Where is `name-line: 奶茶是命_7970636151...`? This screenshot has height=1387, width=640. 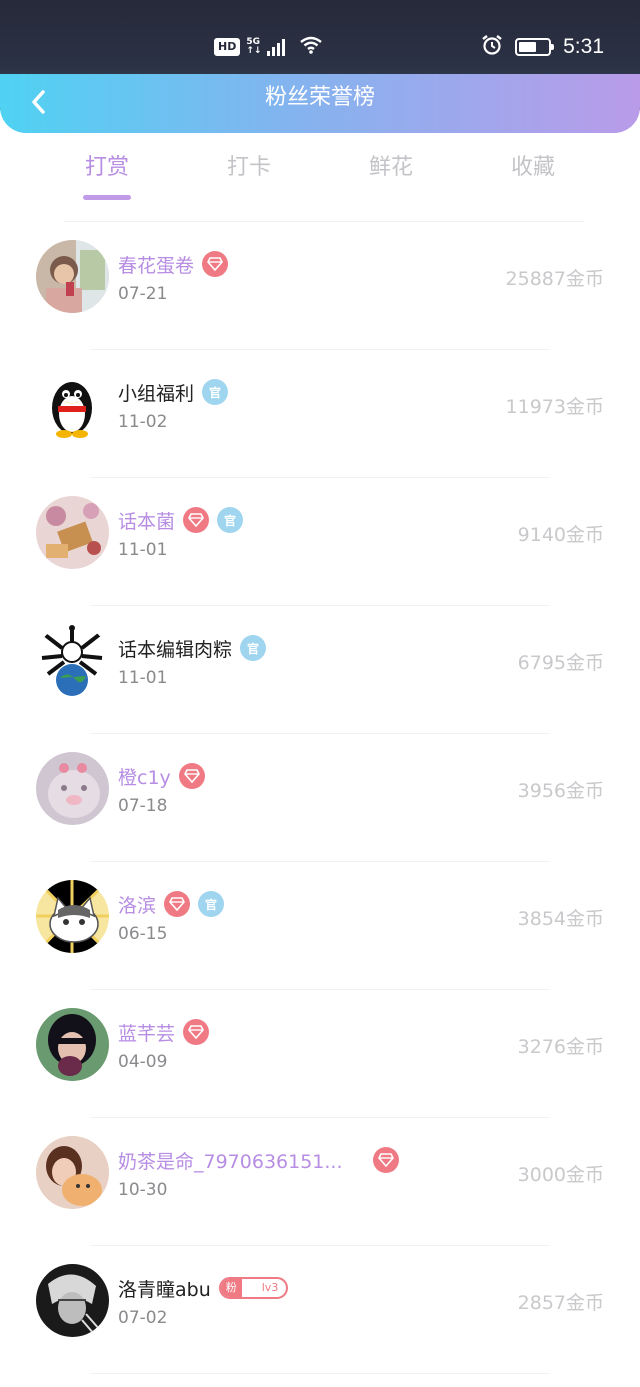 name-line: 奶茶是命_7970636151... is located at coordinates (258, 1160).